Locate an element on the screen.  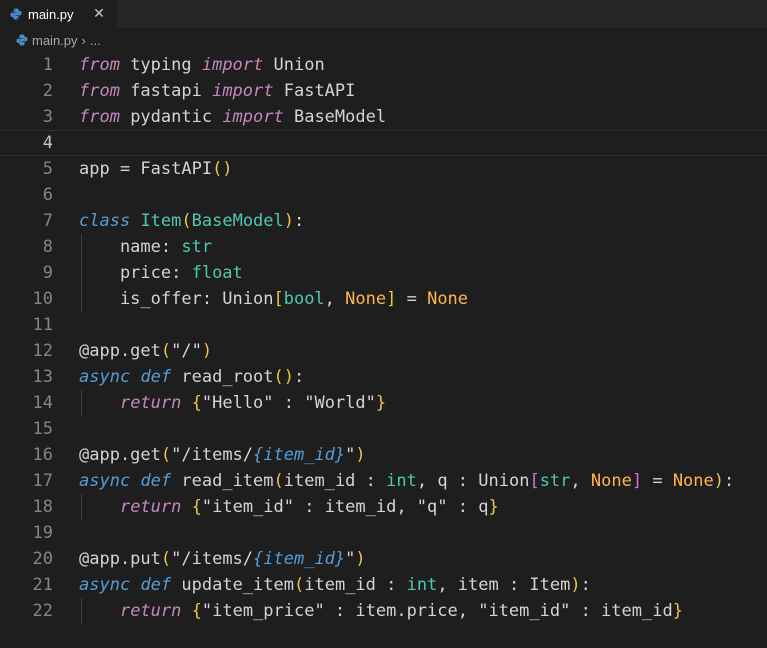
code-line: 18 return {"item_id" : item_id, "q" : q} is located at coordinates (383, 507).